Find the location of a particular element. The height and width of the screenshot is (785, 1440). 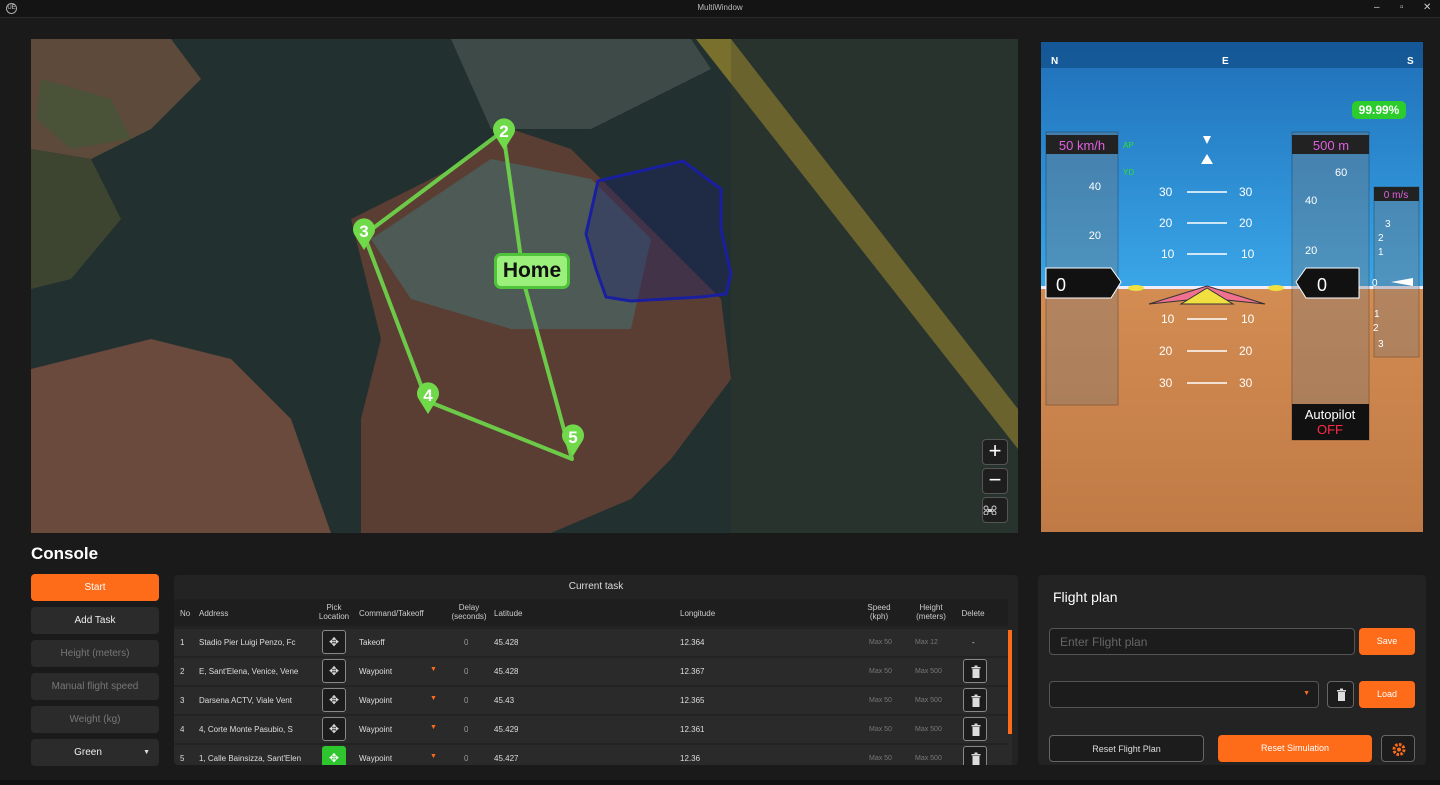

row-command: Takeoff is located at coordinates (372, 642).